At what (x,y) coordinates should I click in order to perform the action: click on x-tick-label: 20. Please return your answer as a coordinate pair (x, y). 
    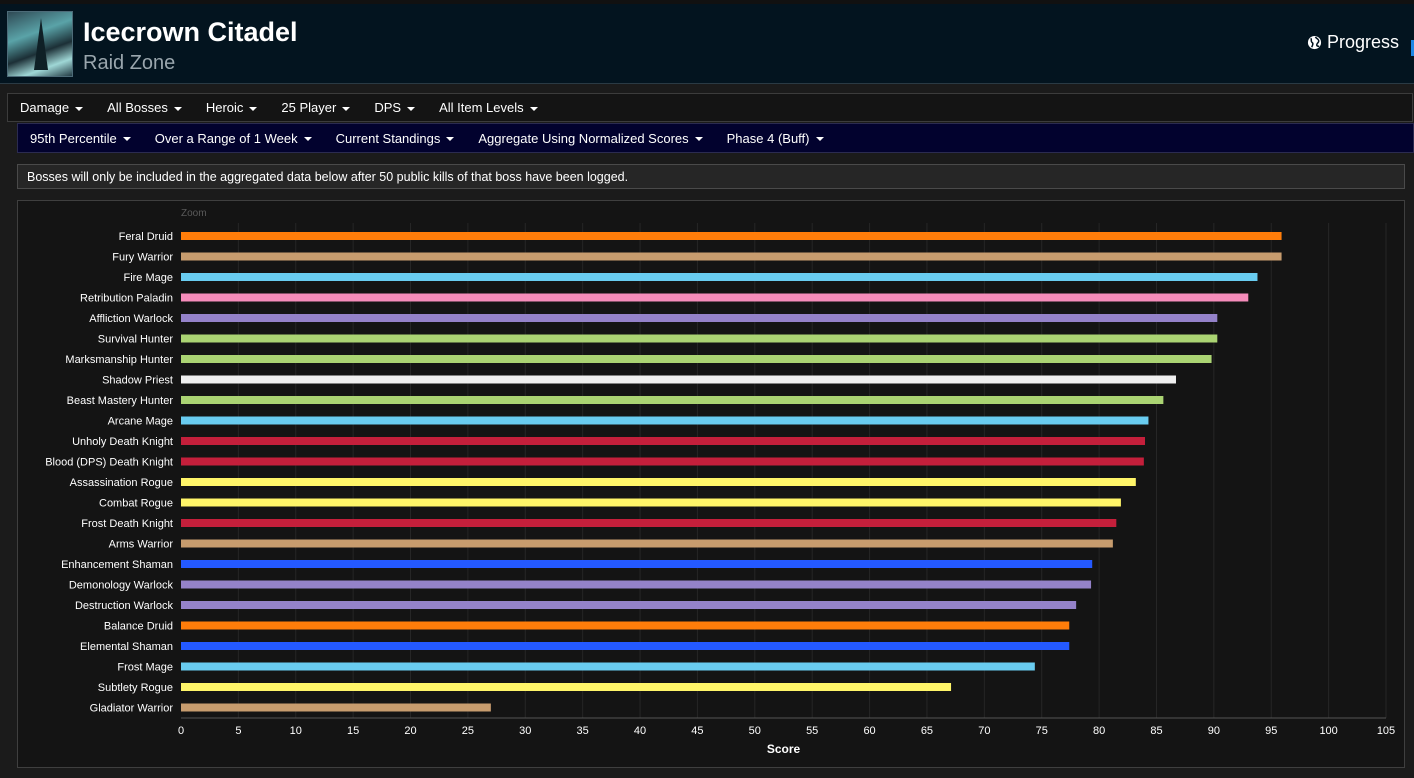
    Looking at the image, I should click on (410, 731).